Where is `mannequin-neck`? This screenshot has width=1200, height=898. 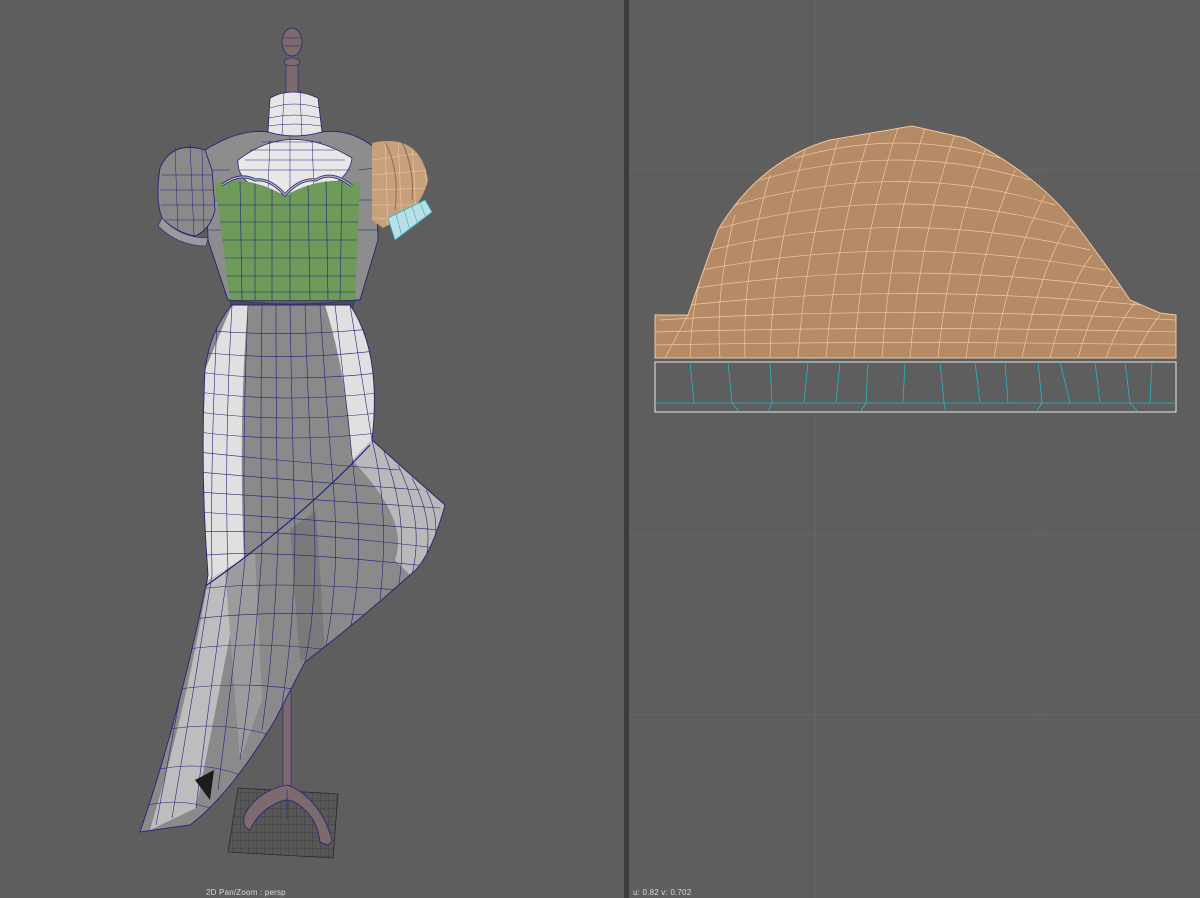 mannequin-neck is located at coordinates (295, 114).